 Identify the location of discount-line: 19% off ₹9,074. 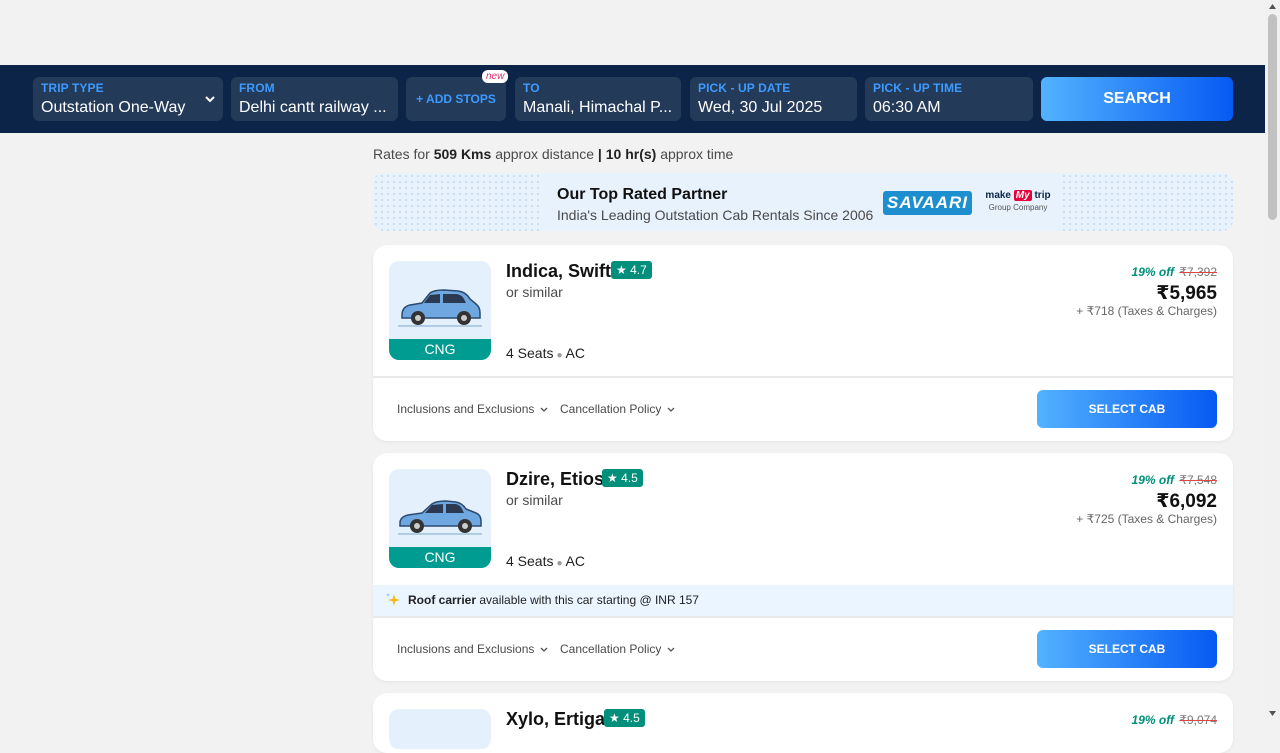
(1174, 720).